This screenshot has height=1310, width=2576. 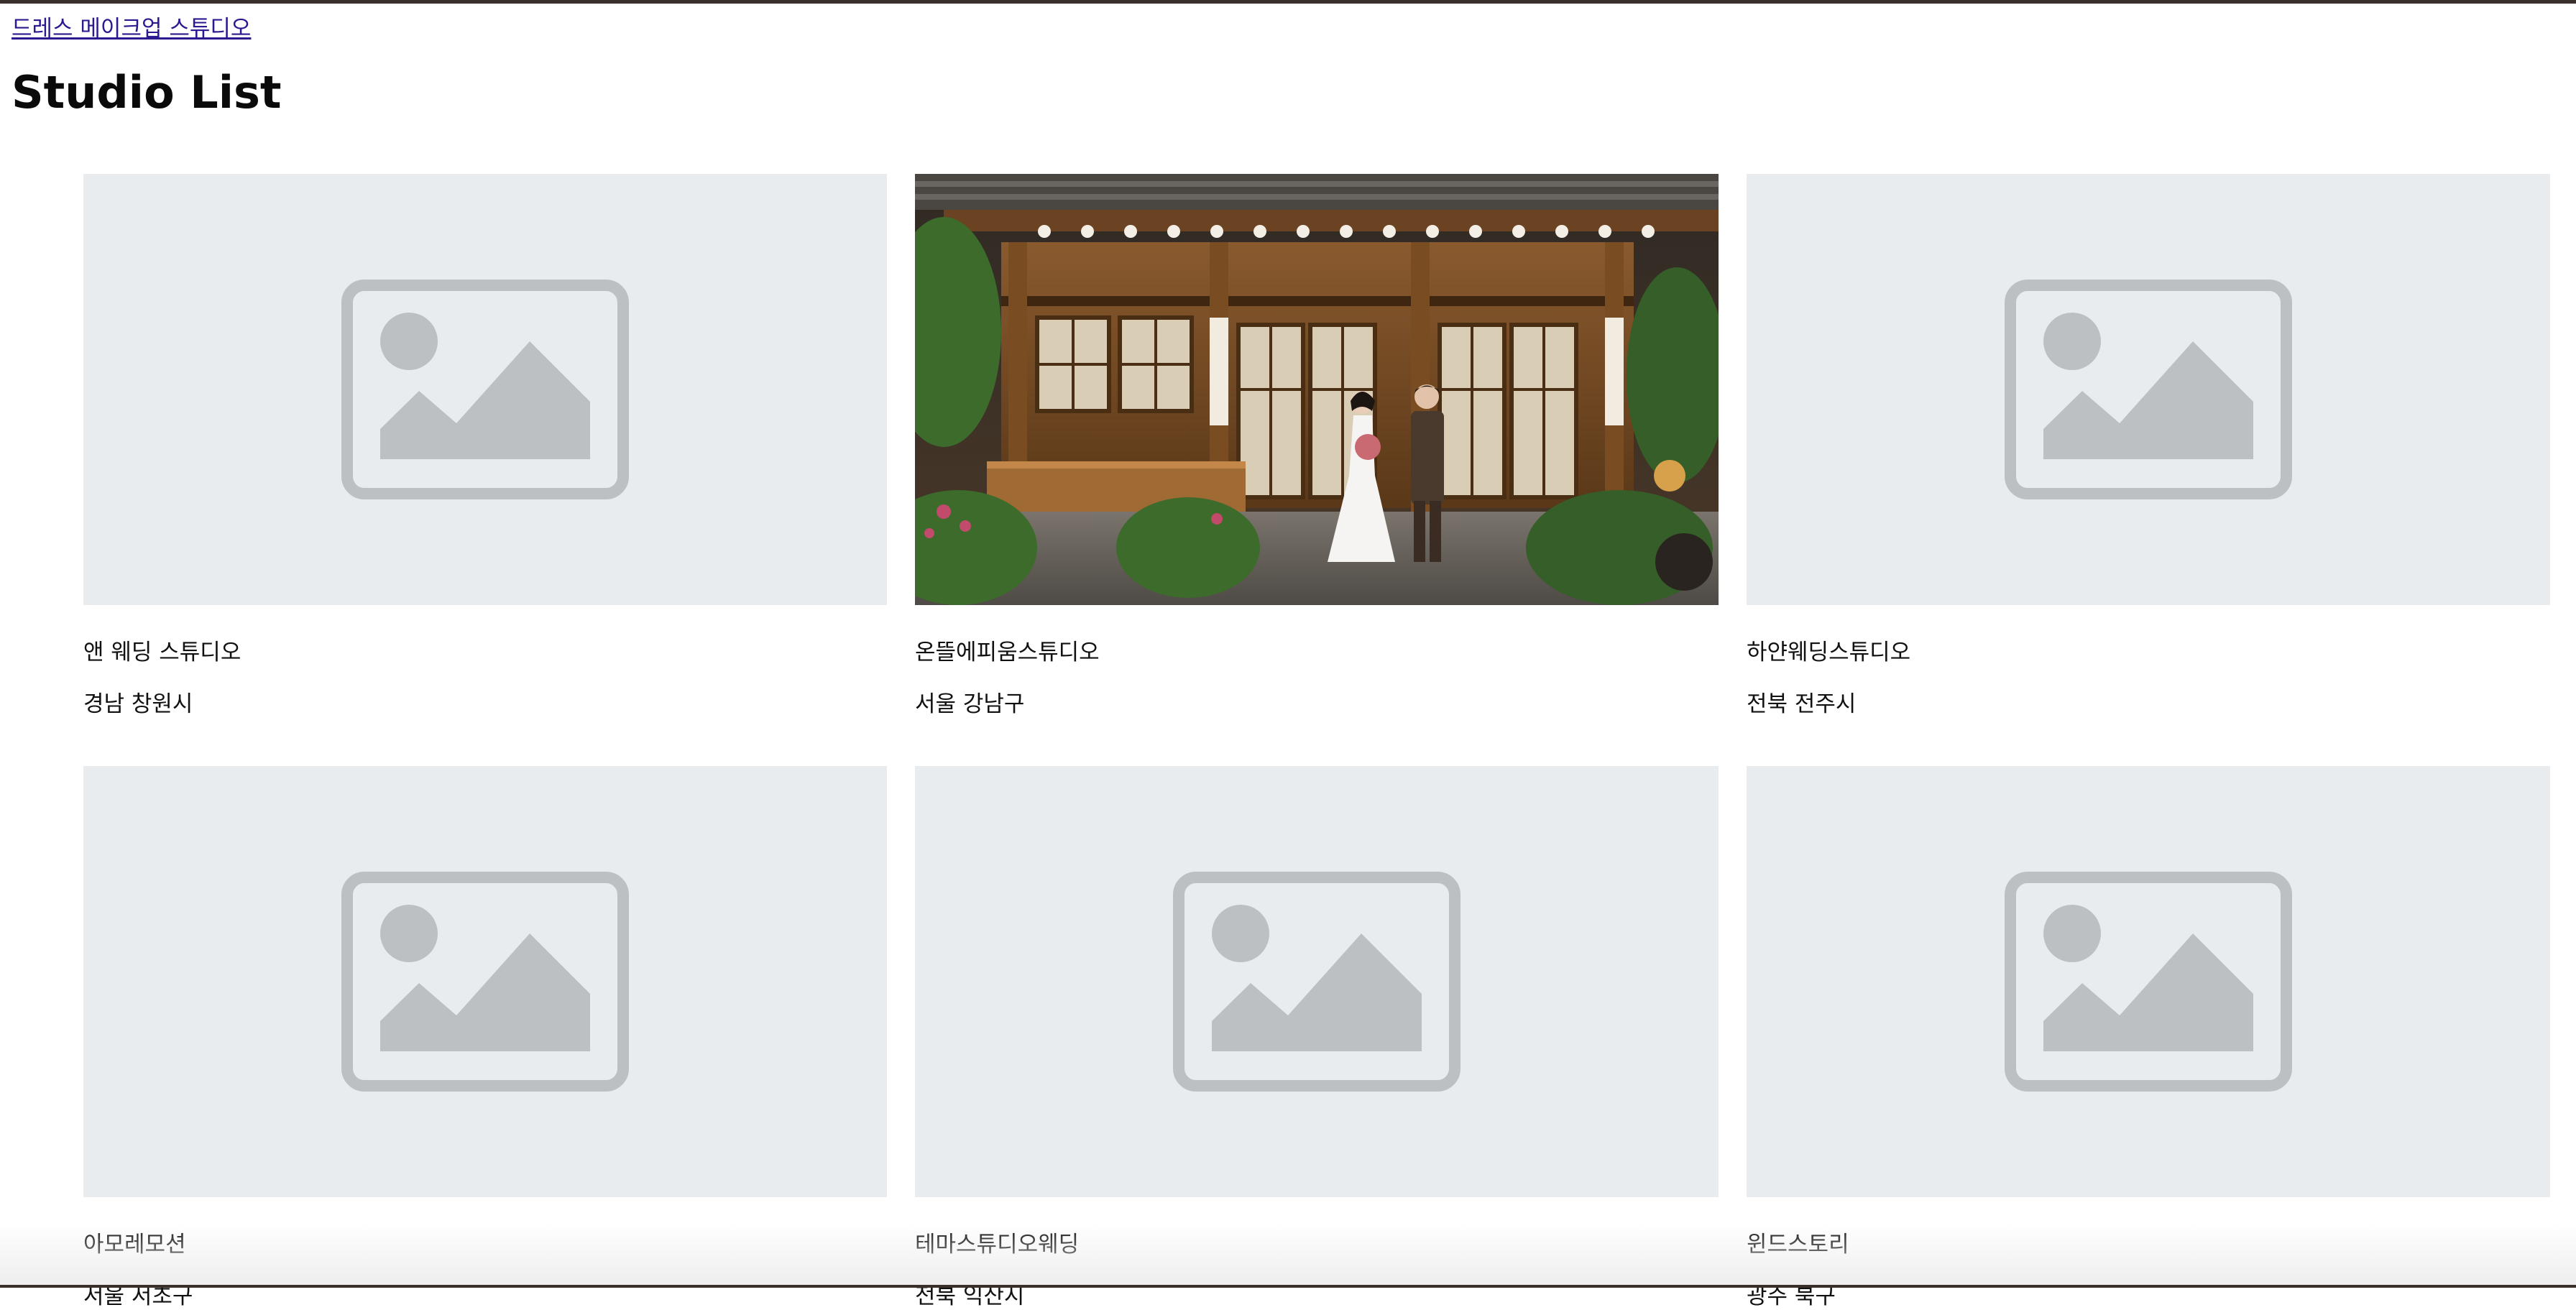 I want to click on bottom-border, so click(x=1288, y=1286).